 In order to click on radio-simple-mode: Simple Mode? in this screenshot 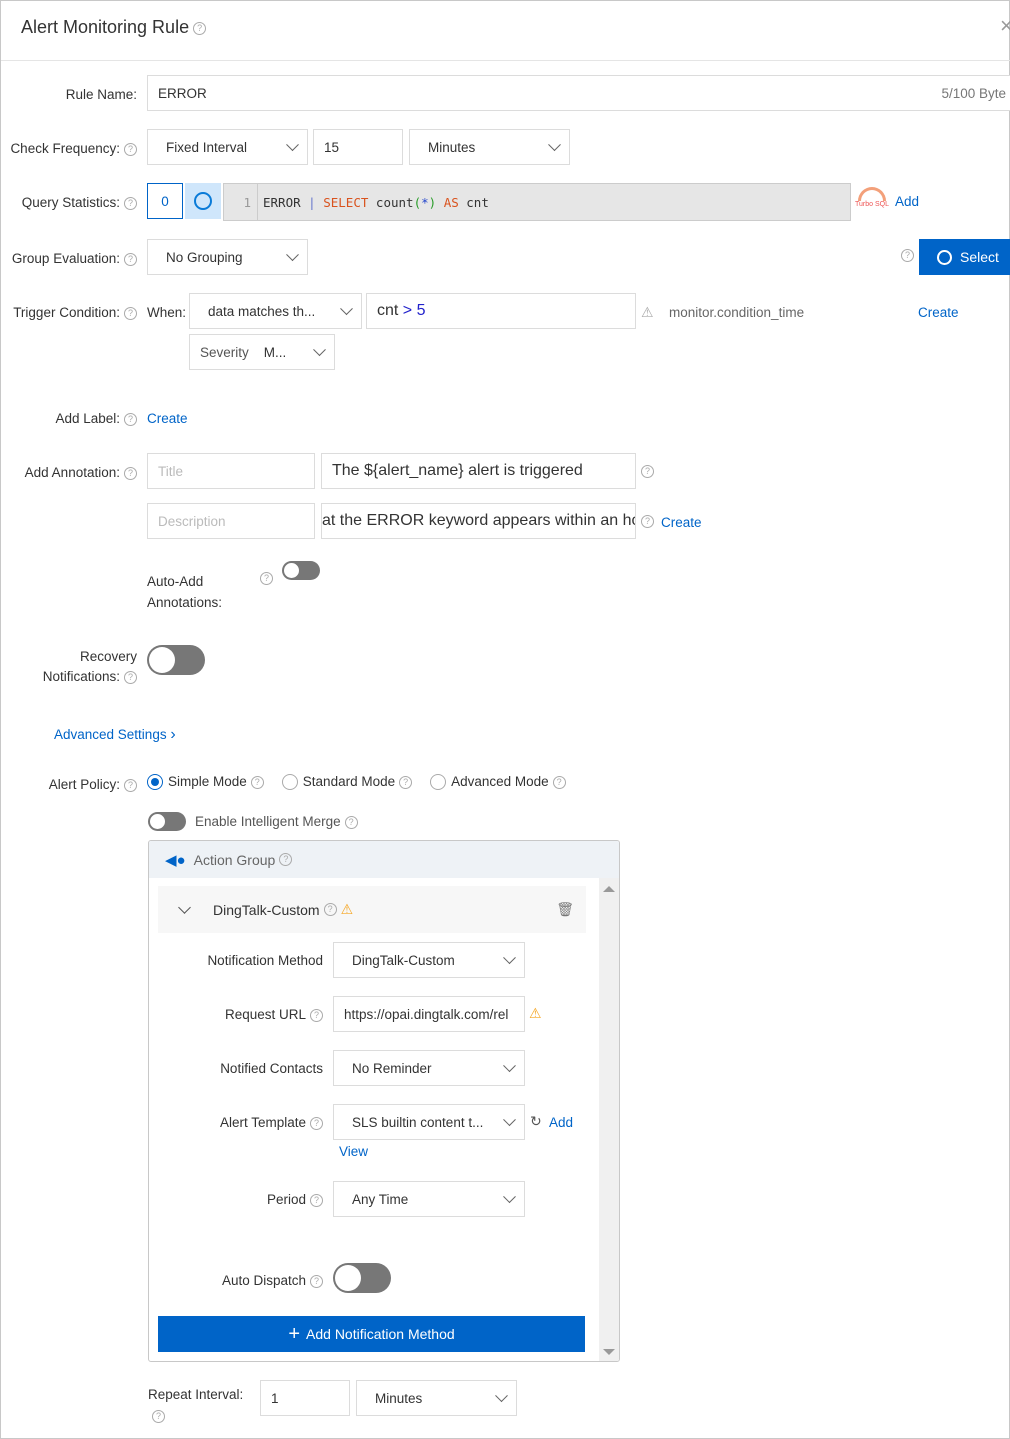, I will do `click(205, 782)`.